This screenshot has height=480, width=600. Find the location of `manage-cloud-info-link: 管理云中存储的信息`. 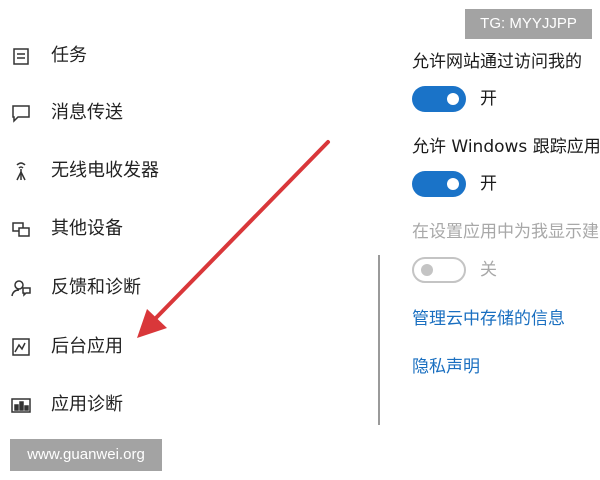

manage-cloud-info-link: 管理云中存储的信息 is located at coordinates (488, 319).